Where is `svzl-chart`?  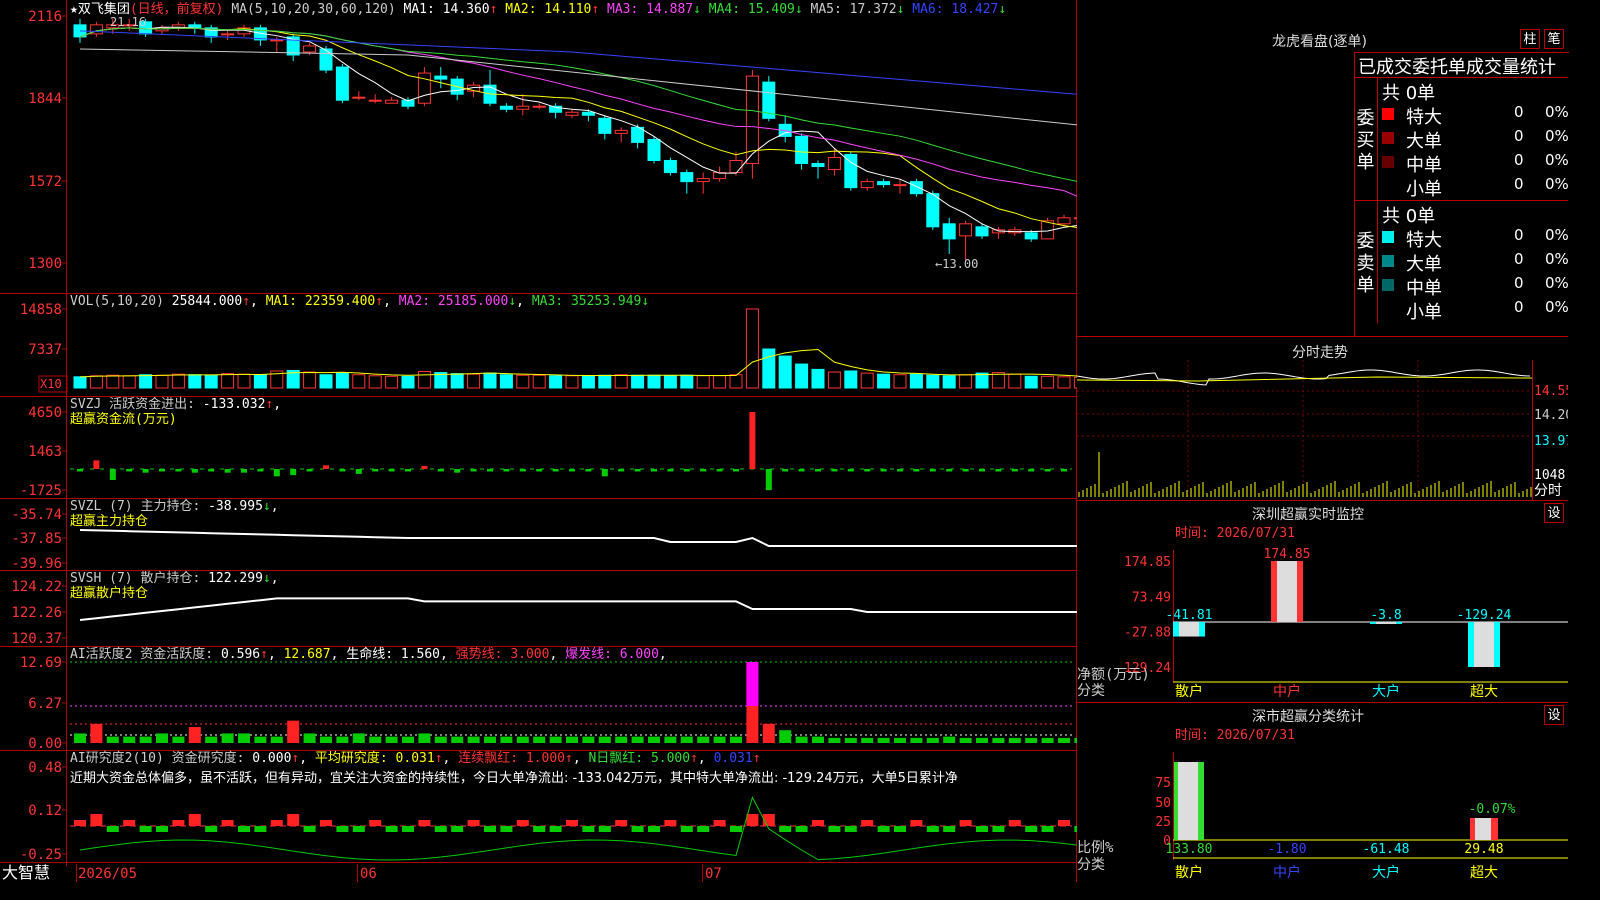 svzl-chart is located at coordinates (578, 538).